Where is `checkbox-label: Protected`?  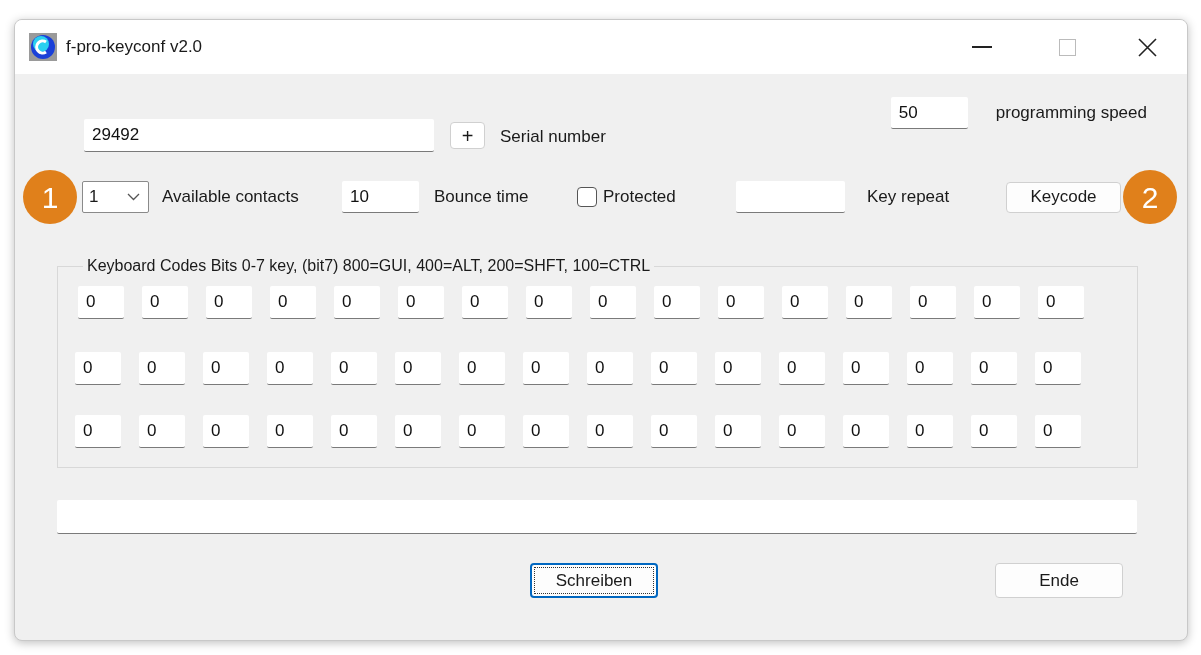 checkbox-label: Protected is located at coordinates (640, 197).